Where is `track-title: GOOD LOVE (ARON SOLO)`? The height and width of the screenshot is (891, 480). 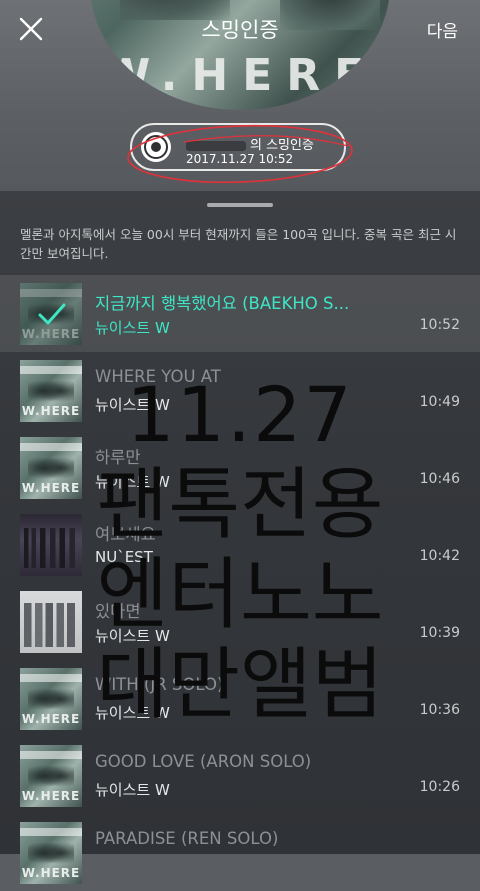
track-title: GOOD LOVE (ARON SOLO) is located at coordinates (203, 761).